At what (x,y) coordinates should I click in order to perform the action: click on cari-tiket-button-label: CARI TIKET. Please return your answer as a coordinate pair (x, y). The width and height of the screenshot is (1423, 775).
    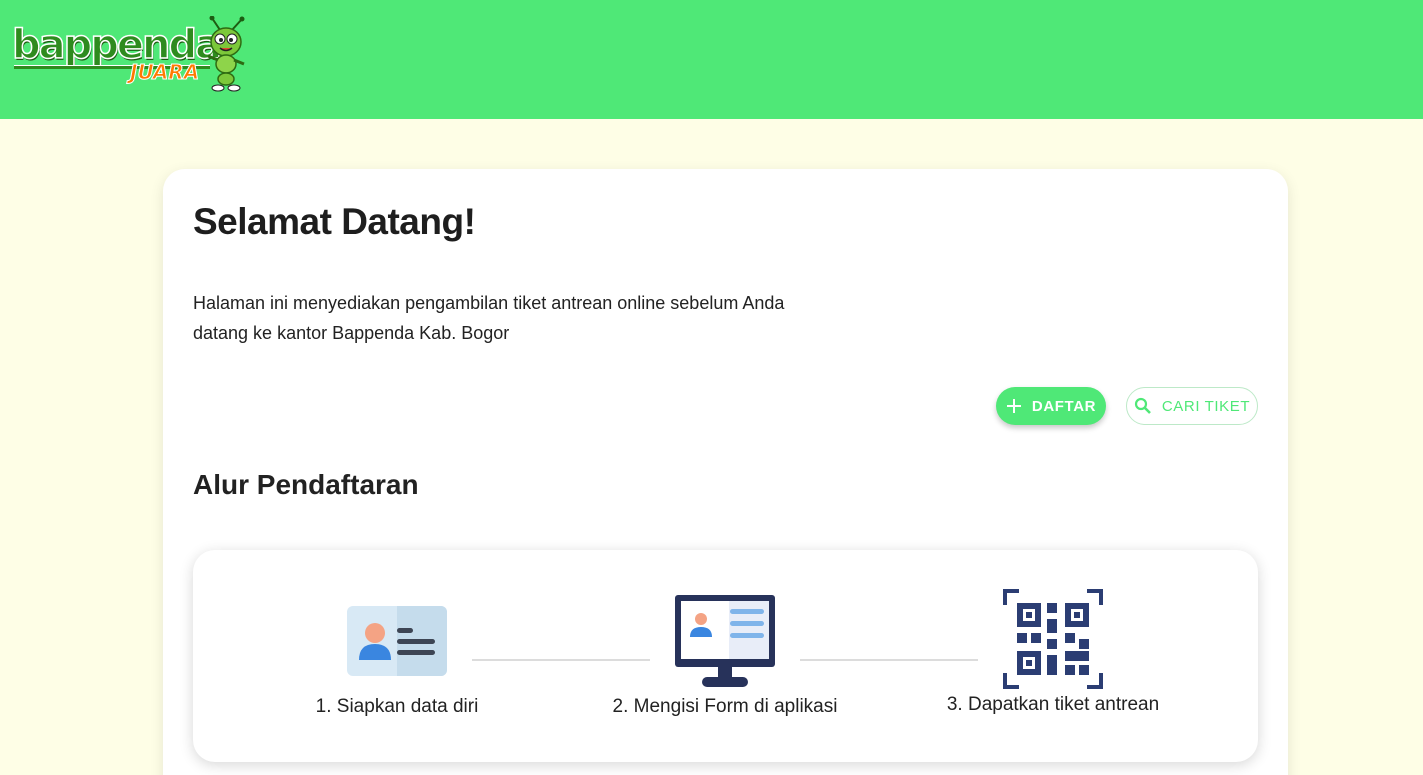
    Looking at the image, I should click on (1206, 406).